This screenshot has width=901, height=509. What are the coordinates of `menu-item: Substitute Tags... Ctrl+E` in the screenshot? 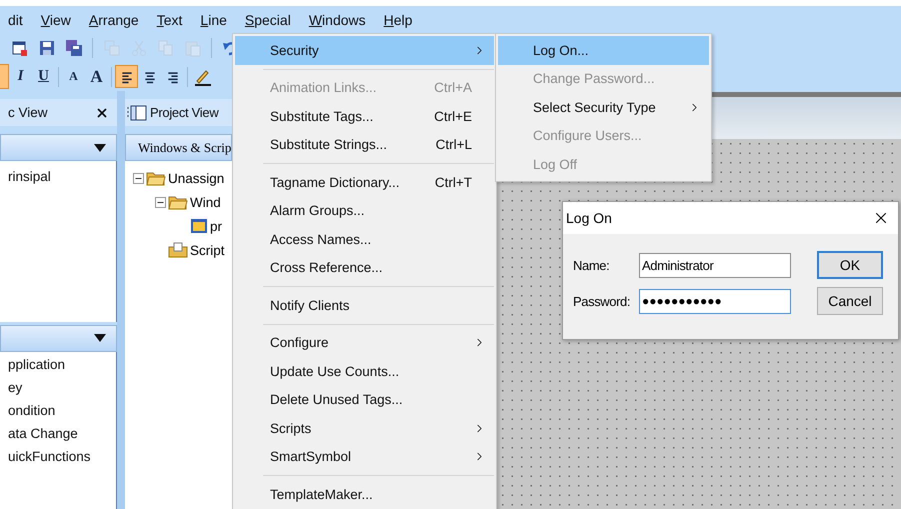 It's located at (364, 116).